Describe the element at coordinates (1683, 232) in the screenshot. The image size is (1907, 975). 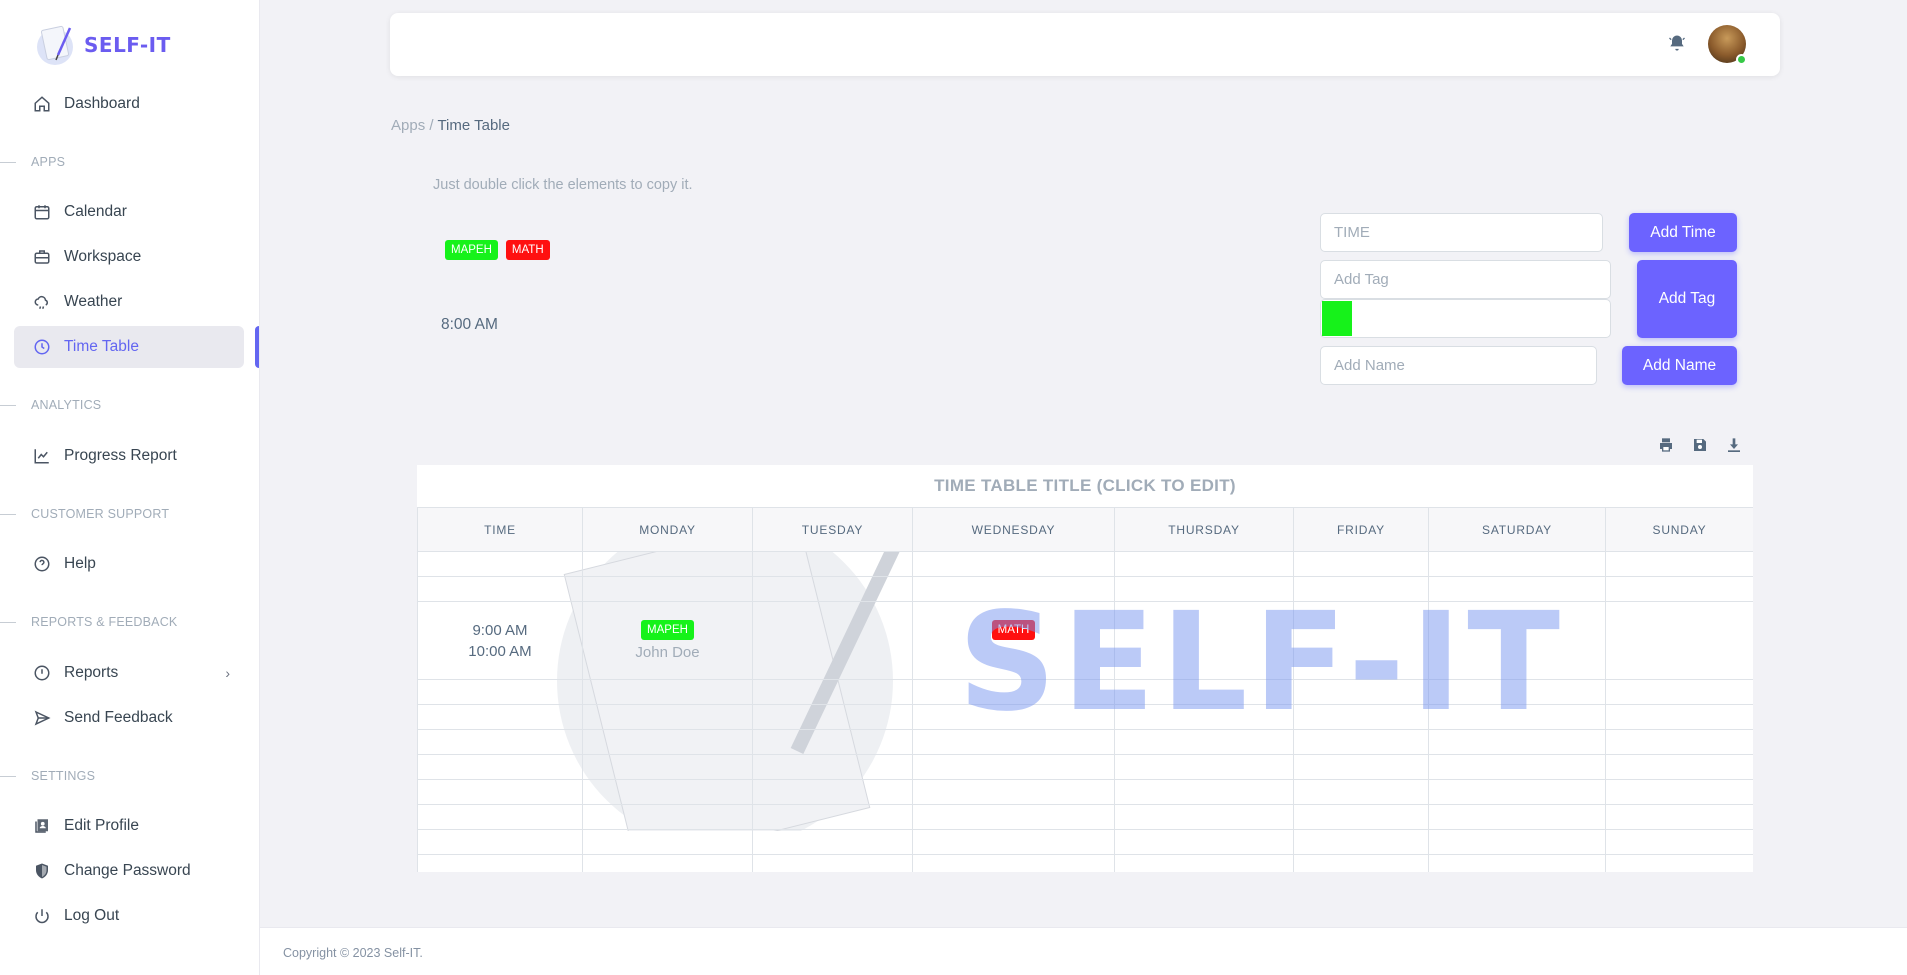
I see `add-time-button: Add Time` at that location.